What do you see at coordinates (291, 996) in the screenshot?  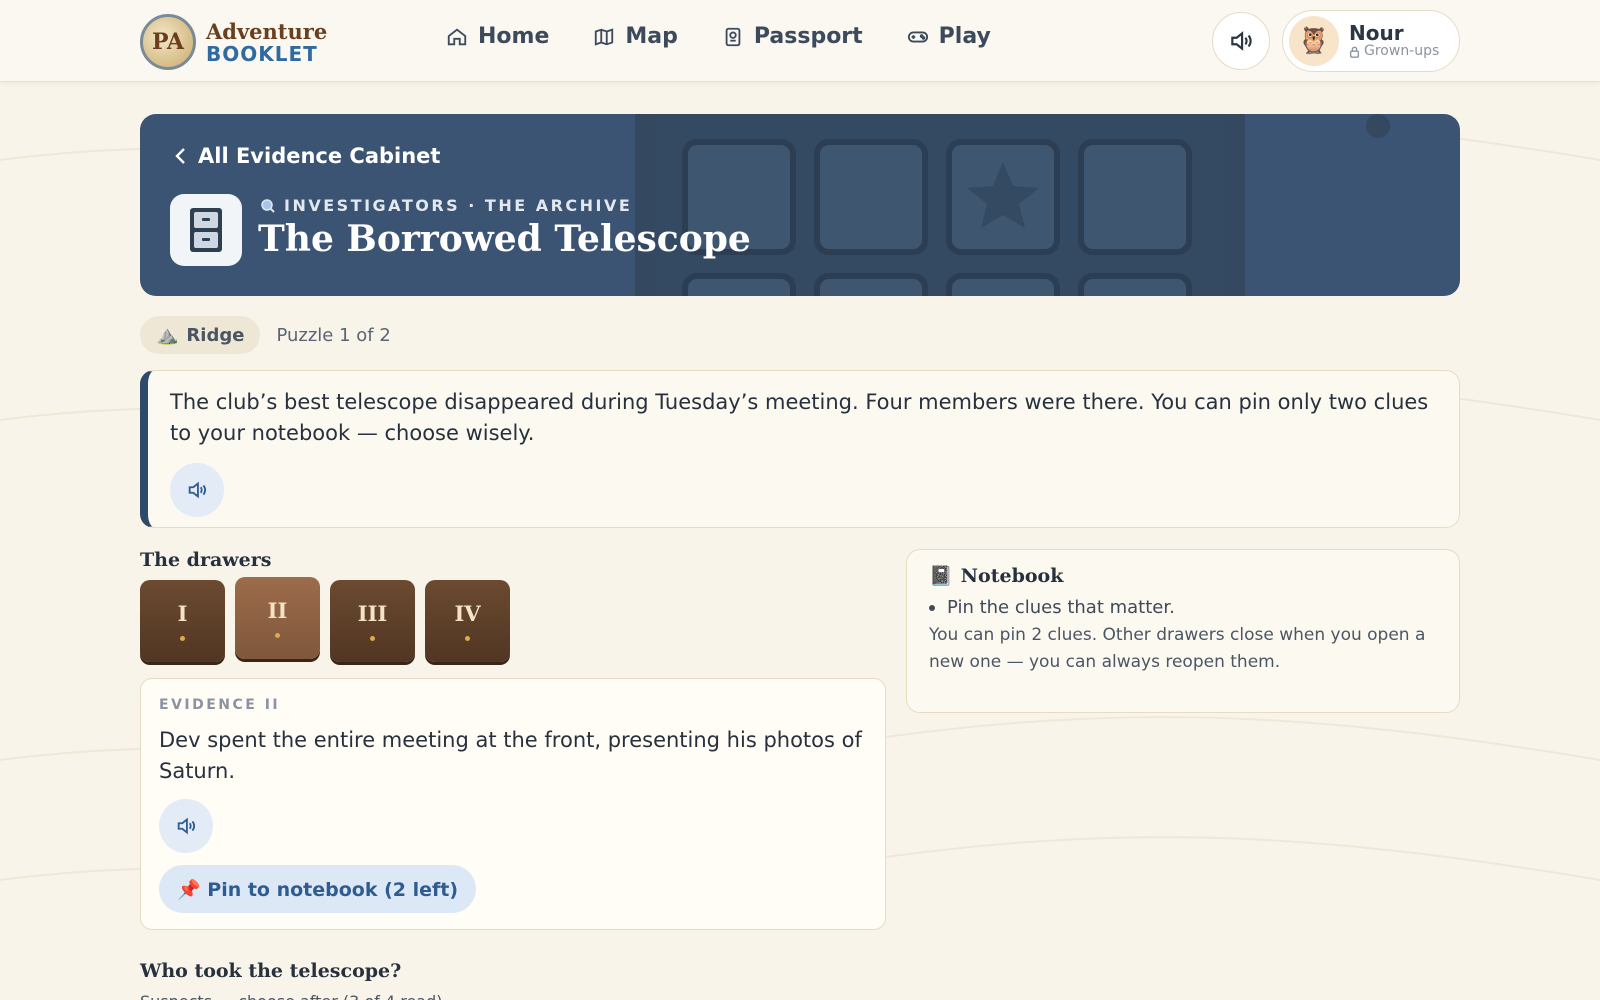 I see `question-subtext: Suspects — choose after (3 of 4 read)` at bounding box center [291, 996].